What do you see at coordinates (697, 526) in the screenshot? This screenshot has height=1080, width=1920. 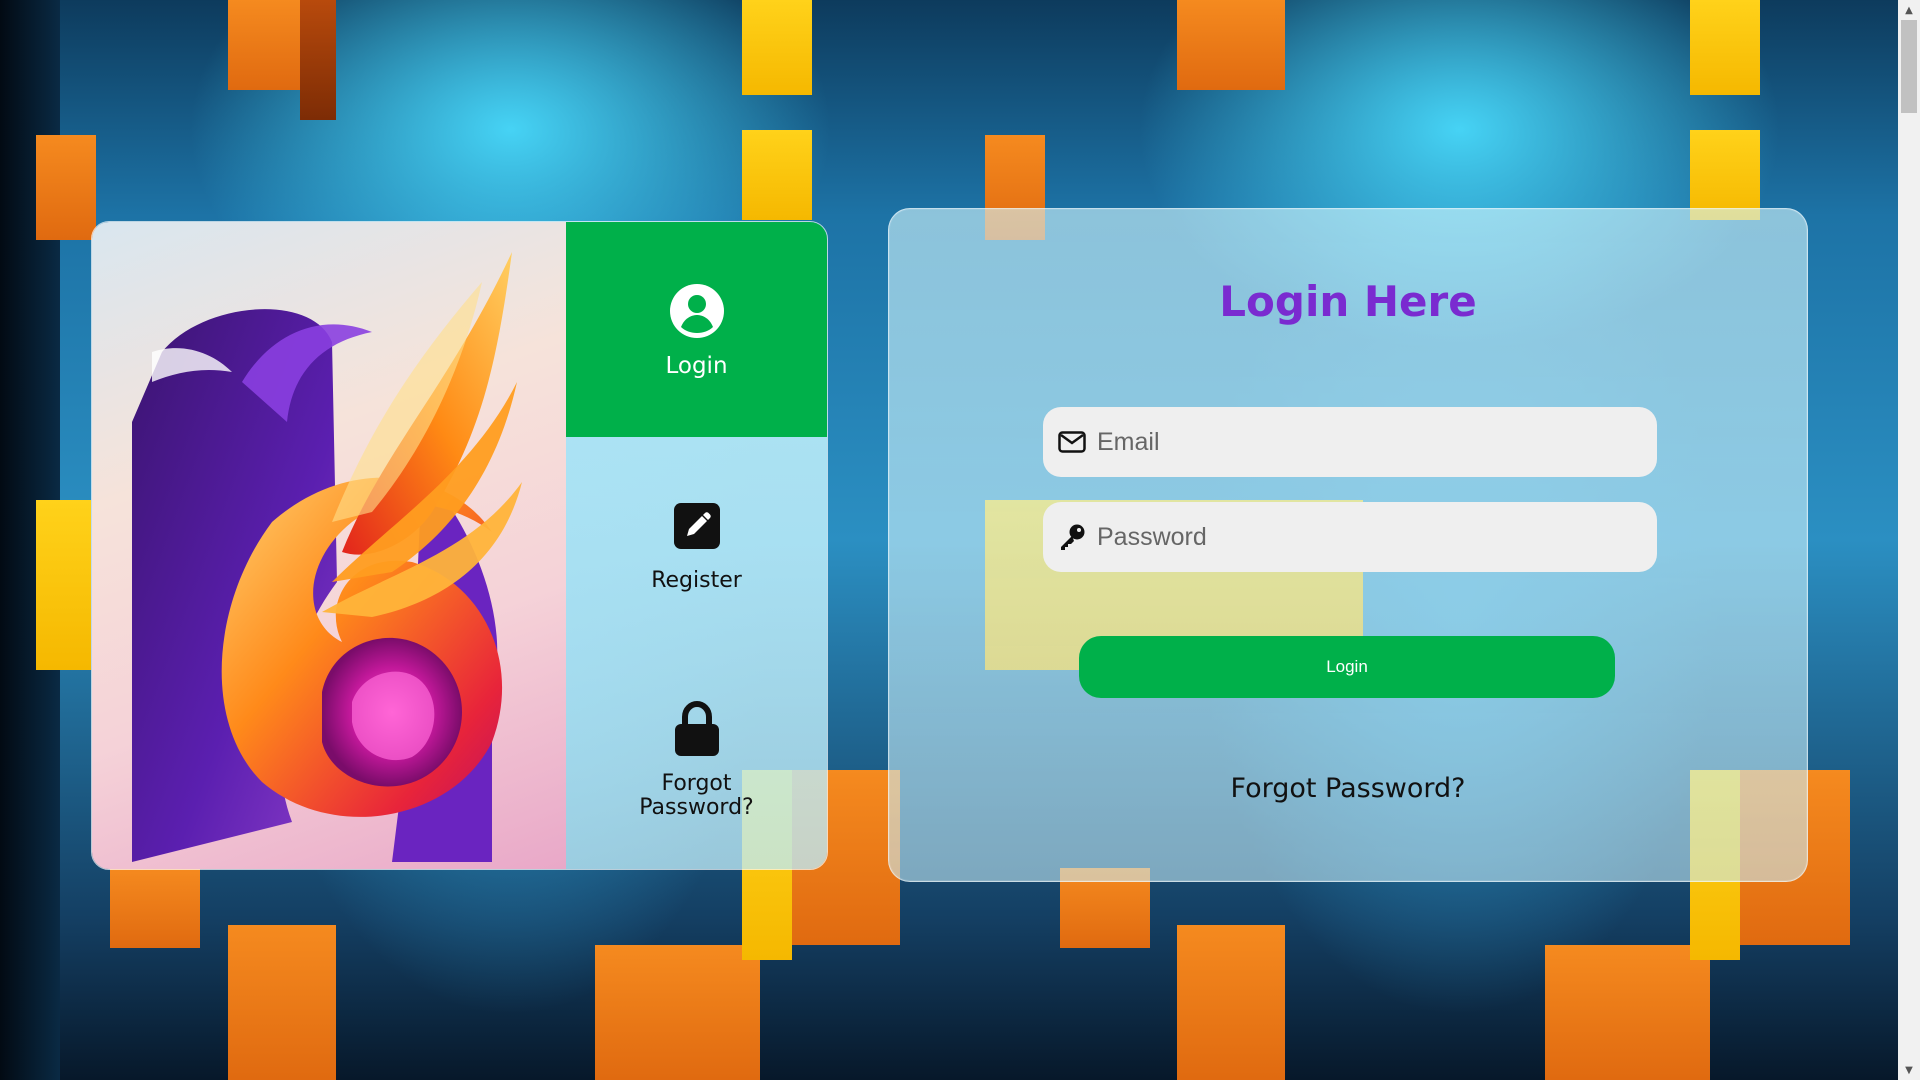 I see `edit-square-icon` at bounding box center [697, 526].